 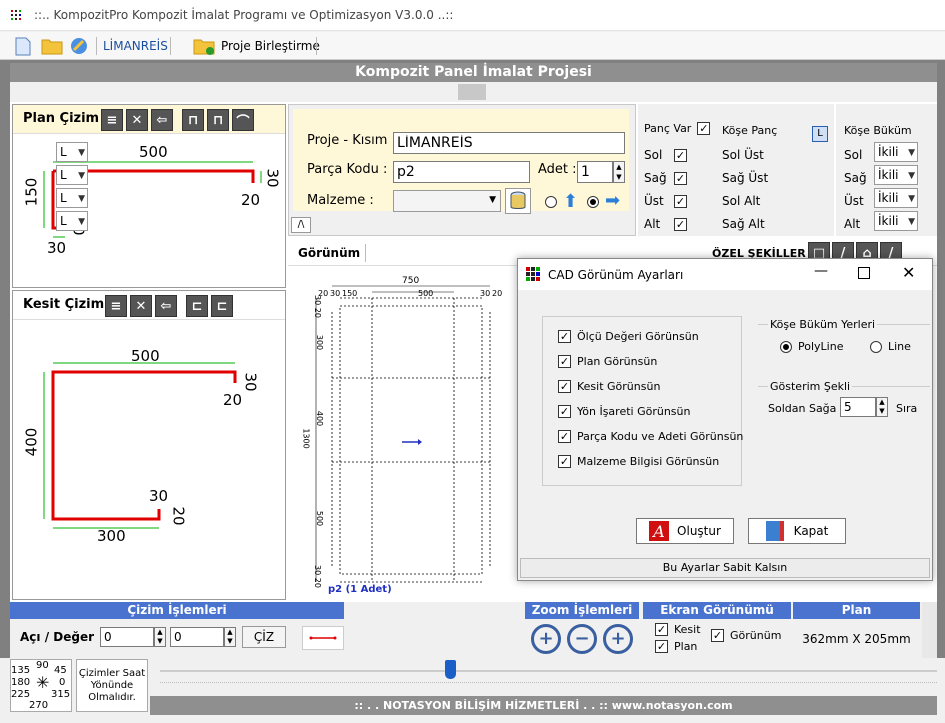 I want to click on fixed-settings-button: Bu Ayarlar Sabit Kalsın, so click(x=725, y=568).